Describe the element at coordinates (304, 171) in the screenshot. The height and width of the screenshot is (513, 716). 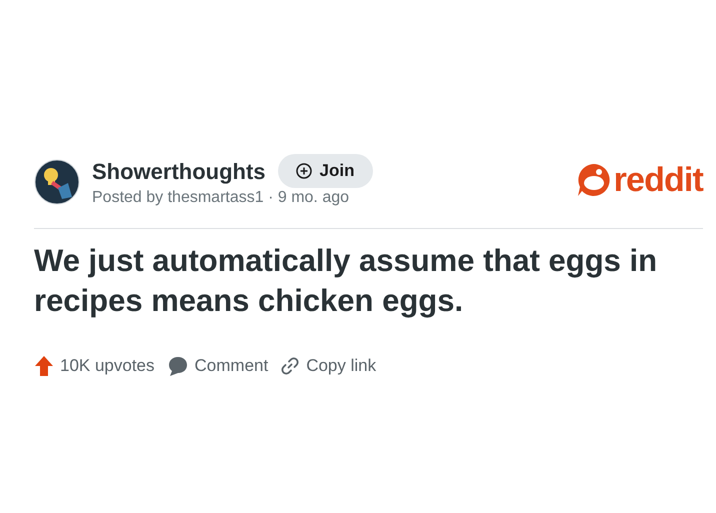
I see `plus-circle-icon` at that location.